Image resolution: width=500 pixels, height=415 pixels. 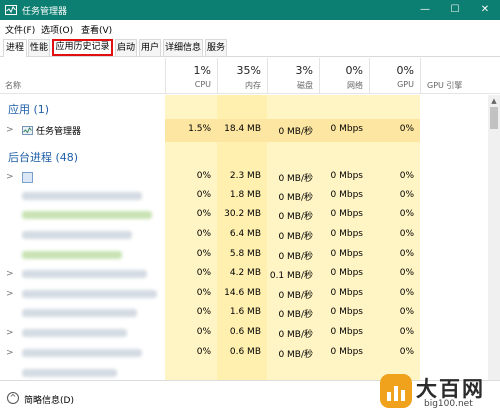 What do you see at coordinates (82, 47) in the screenshot?
I see `tab-app-history: 应用历史记录` at bounding box center [82, 47].